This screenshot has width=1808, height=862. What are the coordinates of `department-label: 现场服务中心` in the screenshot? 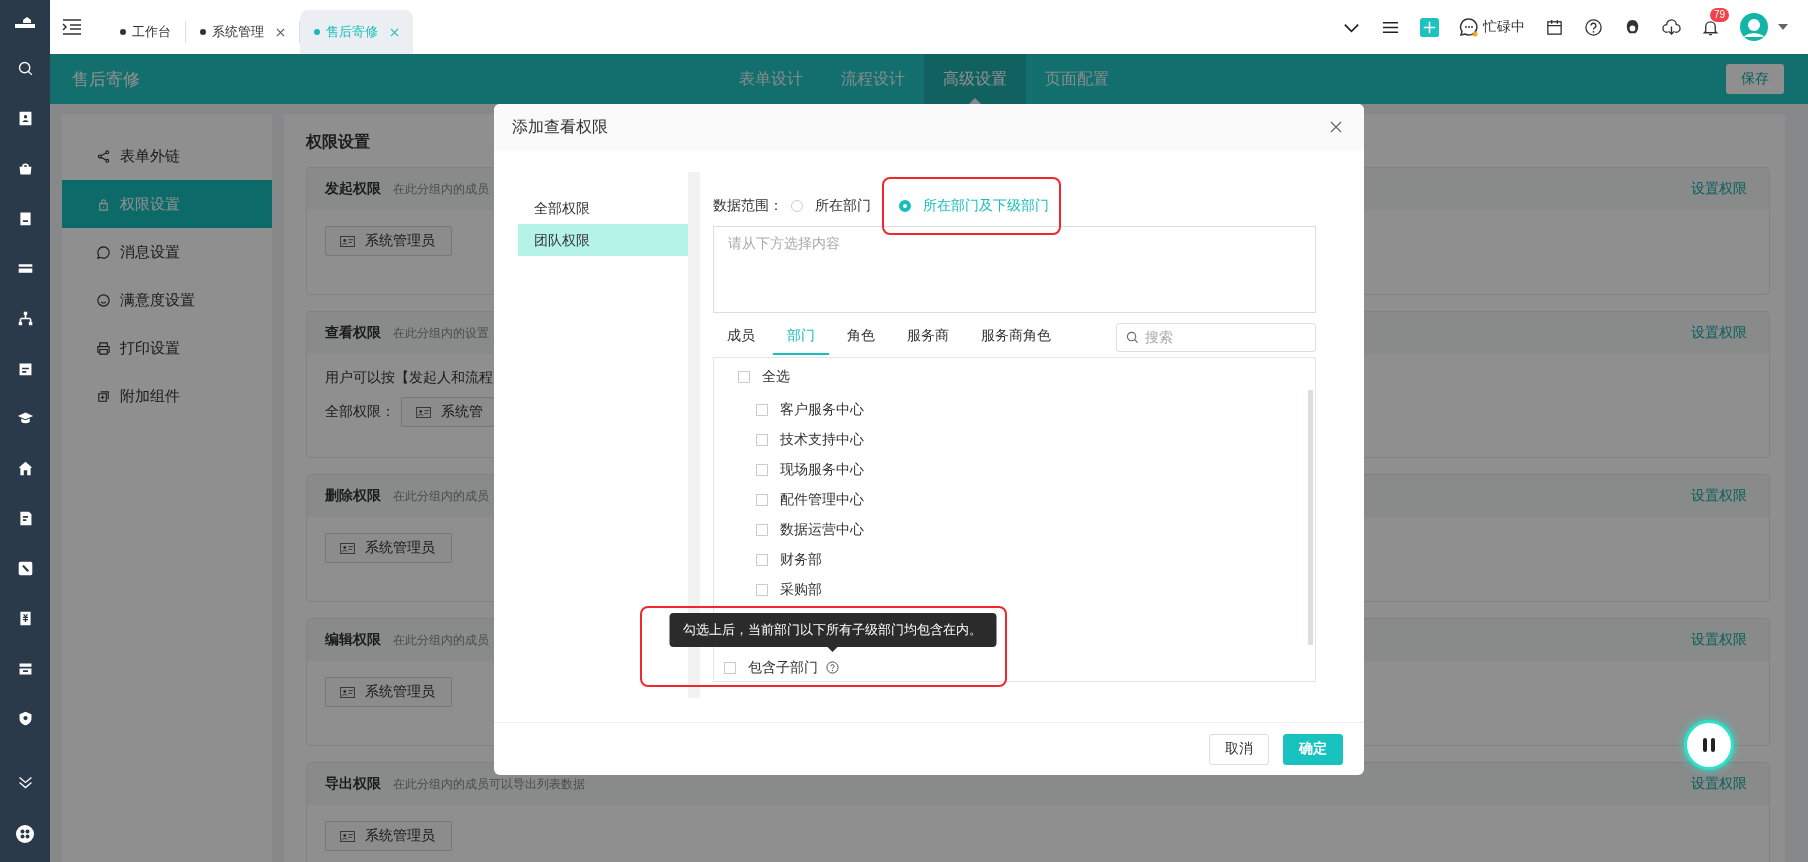 It's located at (822, 470).